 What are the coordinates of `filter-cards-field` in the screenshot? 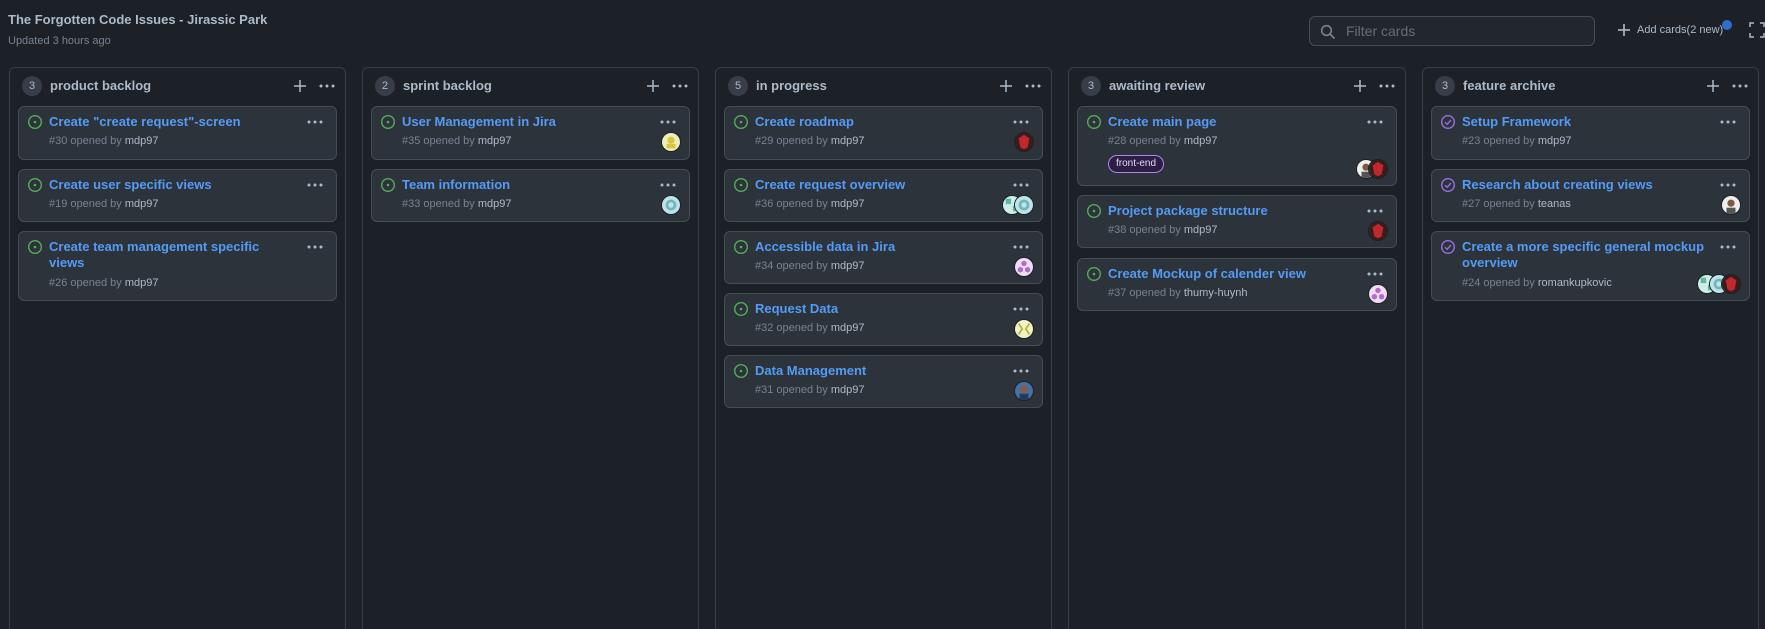 It's located at (1452, 31).